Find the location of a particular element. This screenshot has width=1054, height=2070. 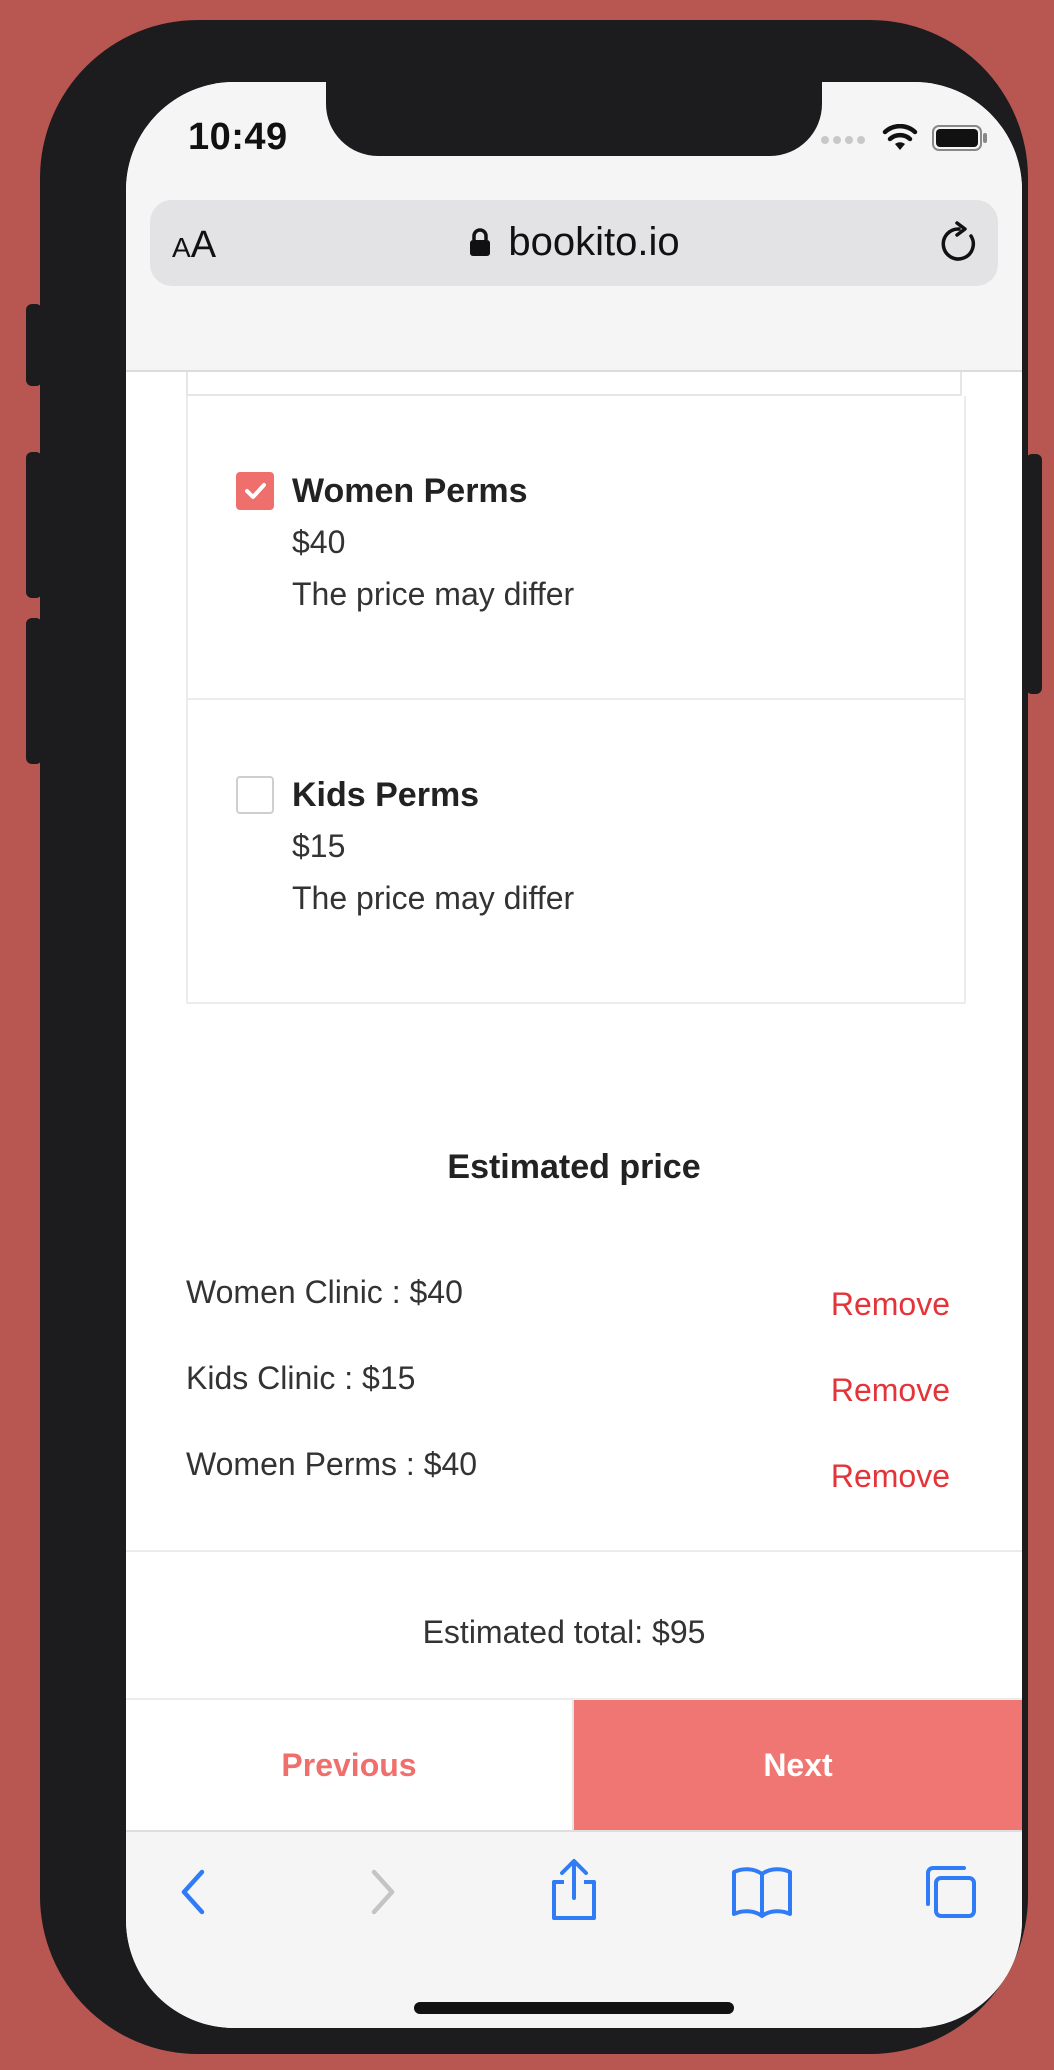

notch is located at coordinates (574, 119).